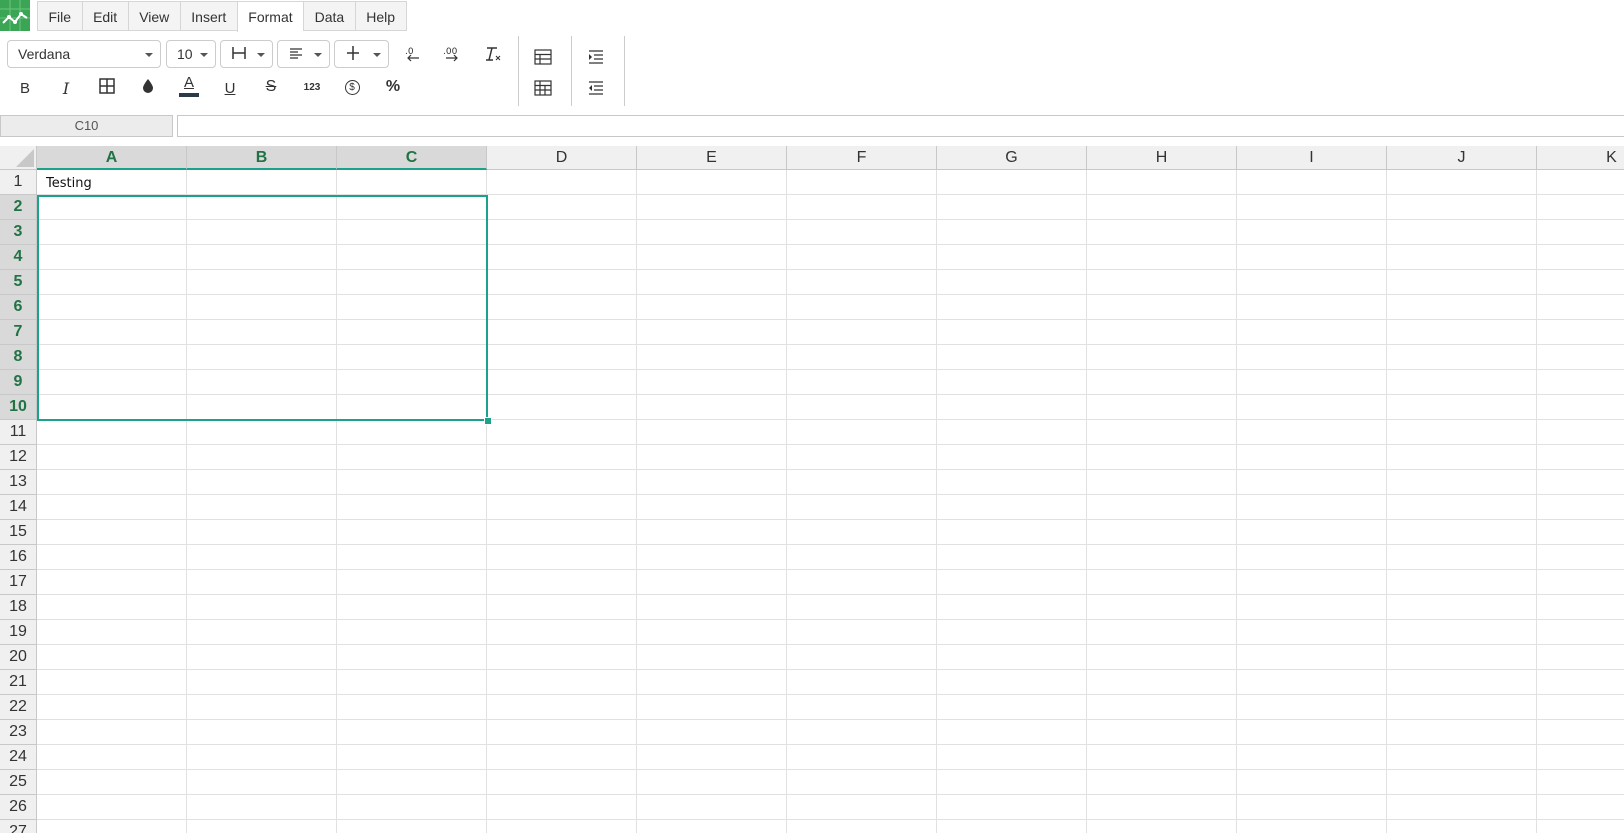 The image size is (1624, 833). What do you see at coordinates (18, 682) in the screenshot?
I see `row-header-21: 21` at bounding box center [18, 682].